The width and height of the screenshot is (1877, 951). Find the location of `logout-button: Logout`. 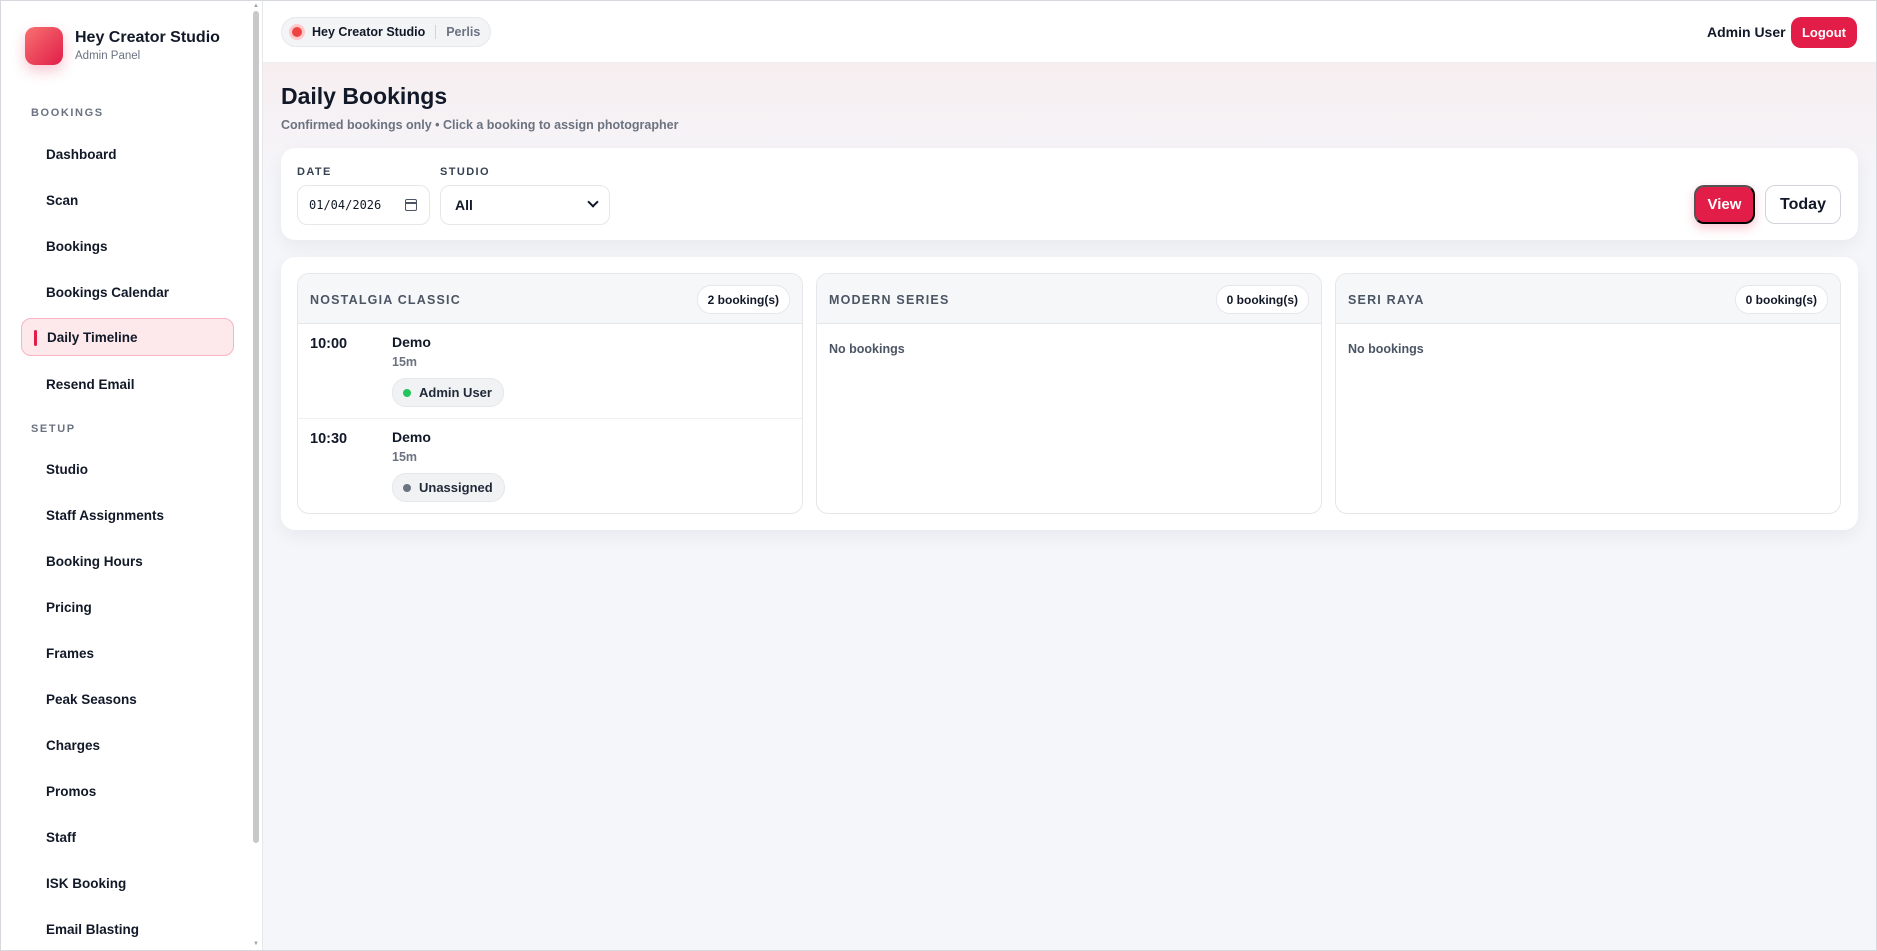

logout-button: Logout is located at coordinates (1824, 32).